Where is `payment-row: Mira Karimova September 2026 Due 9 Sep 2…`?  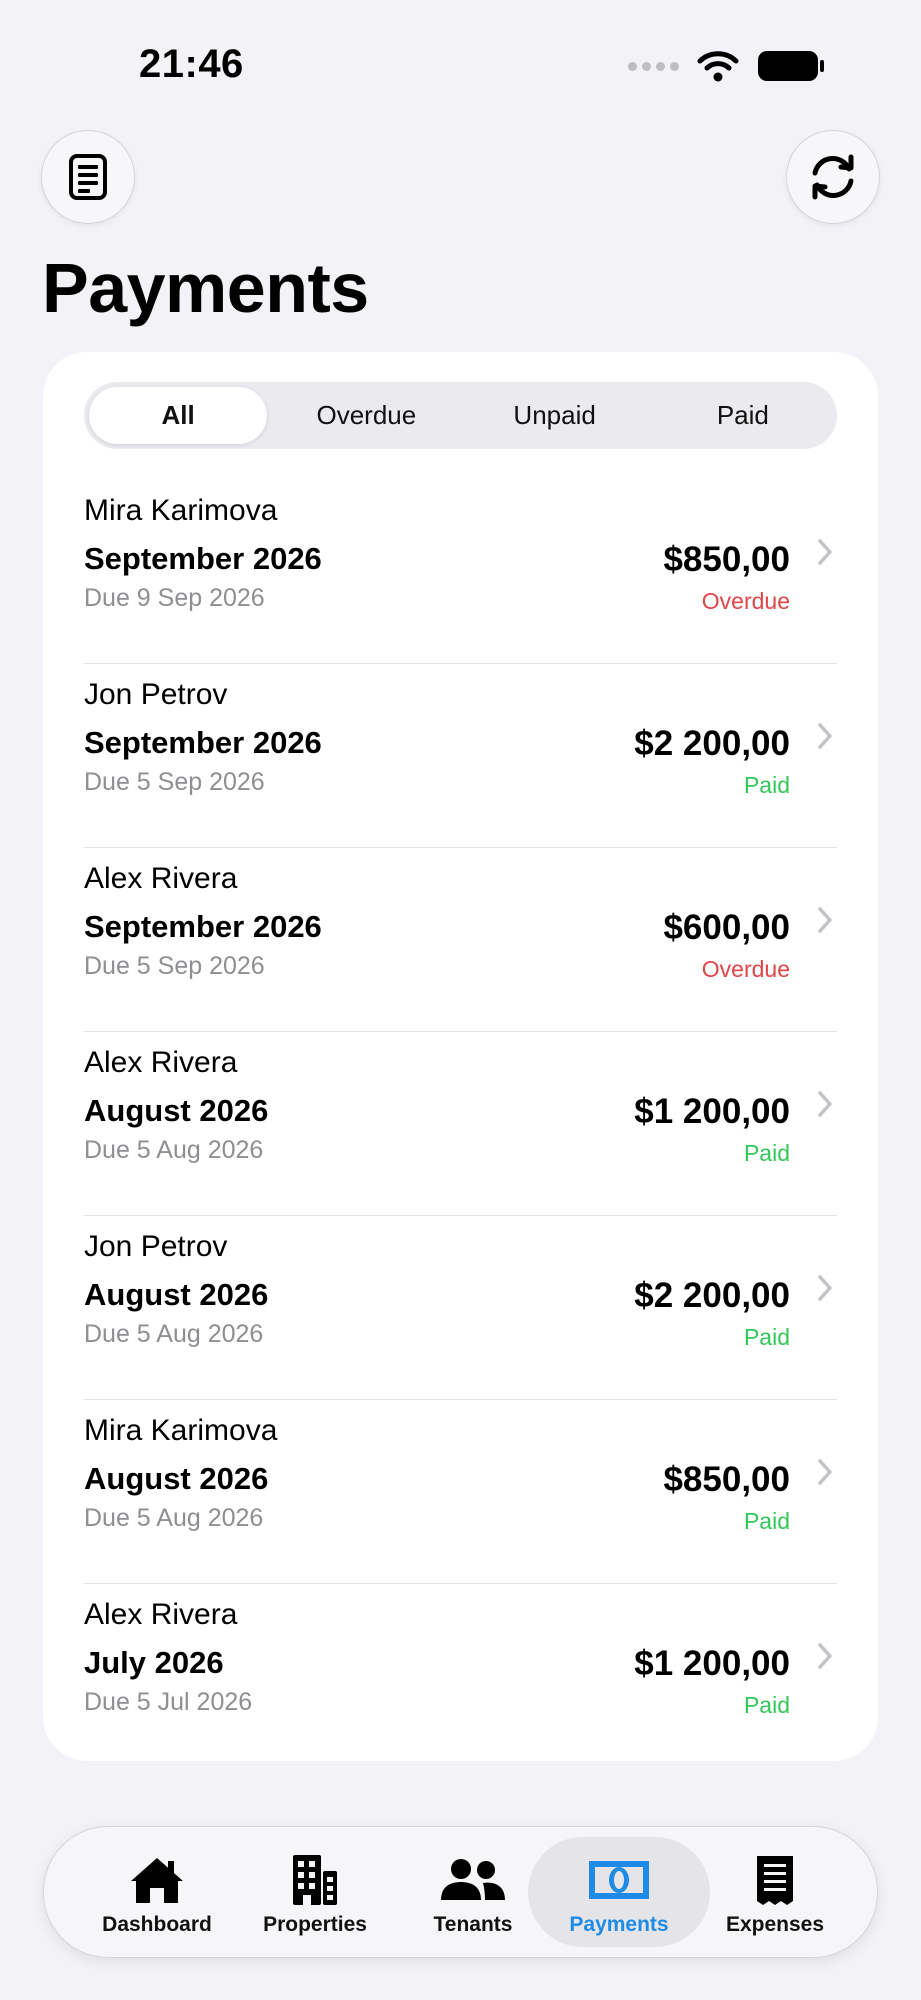 payment-row: Mira Karimova September 2026 Due 9 Sep 2… is located at coordinates (460, 572).